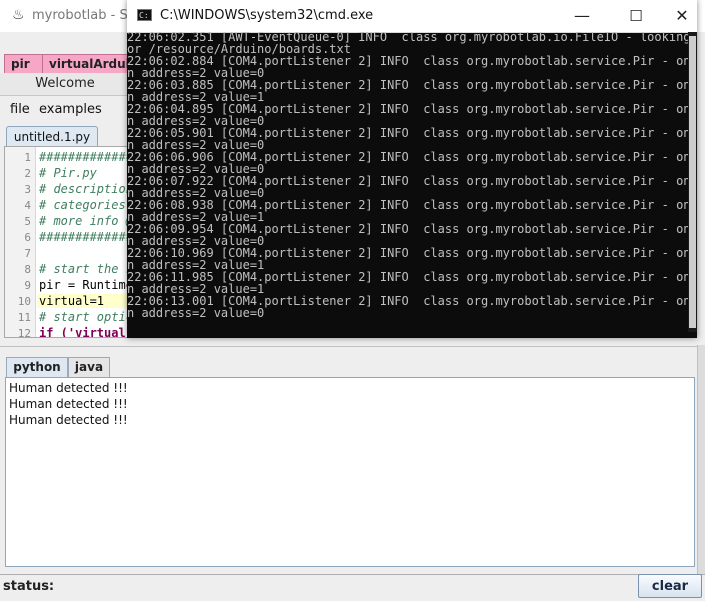 This screenshot has height=601, width=705. I want to click on code-line: # description:, so click(86, 189).